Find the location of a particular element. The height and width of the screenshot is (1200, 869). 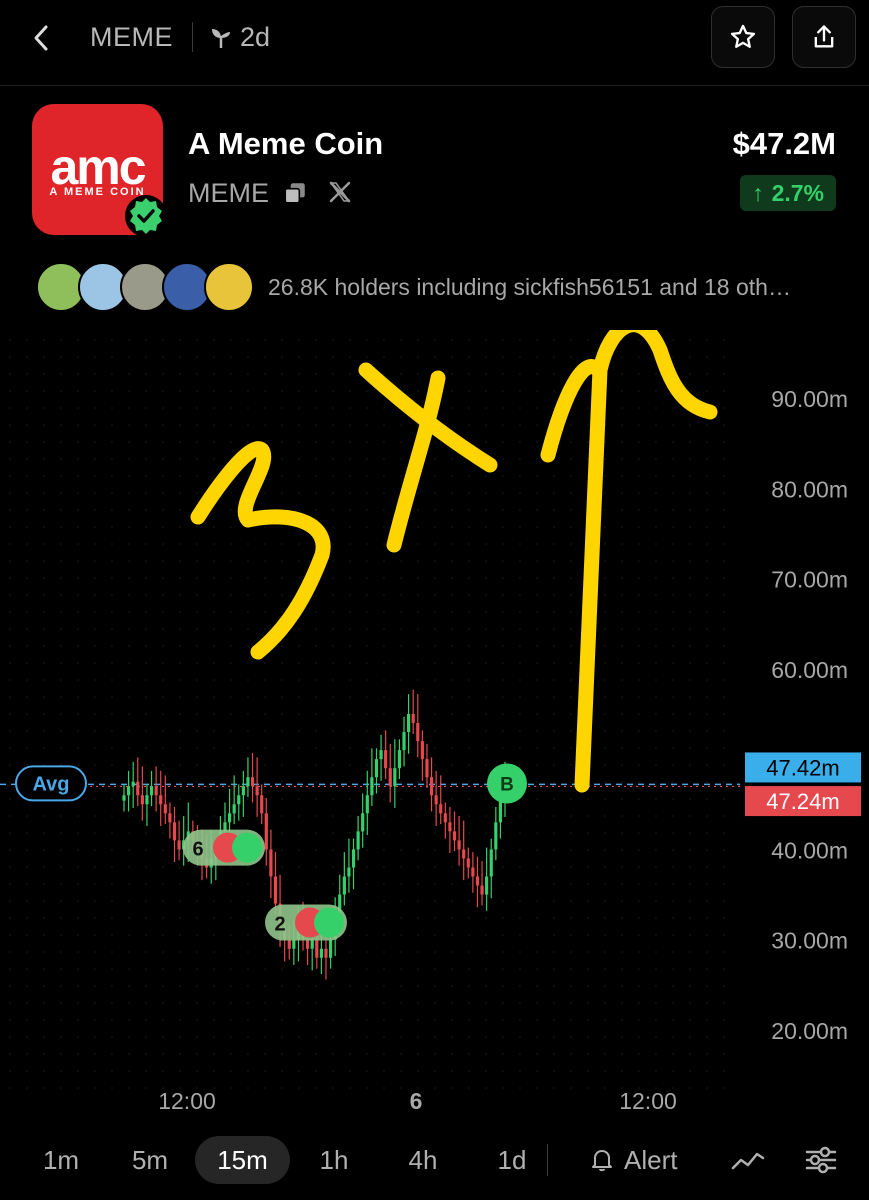

share-button is located at coordinates (824, 37).